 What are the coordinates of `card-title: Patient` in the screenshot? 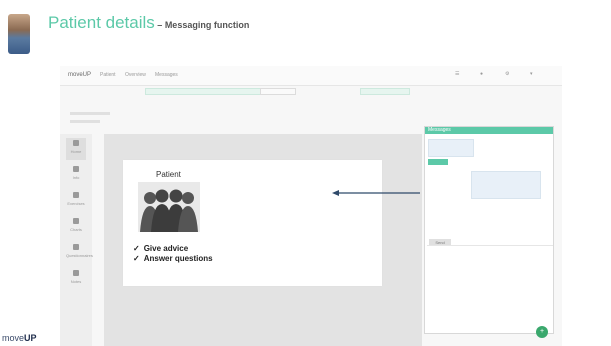 It's located at (168, 174).